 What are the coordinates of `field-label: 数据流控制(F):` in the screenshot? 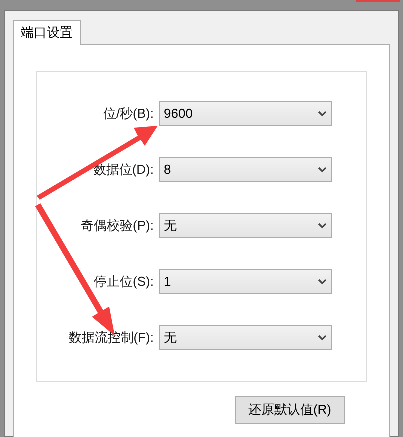 It's located at (111, 337).